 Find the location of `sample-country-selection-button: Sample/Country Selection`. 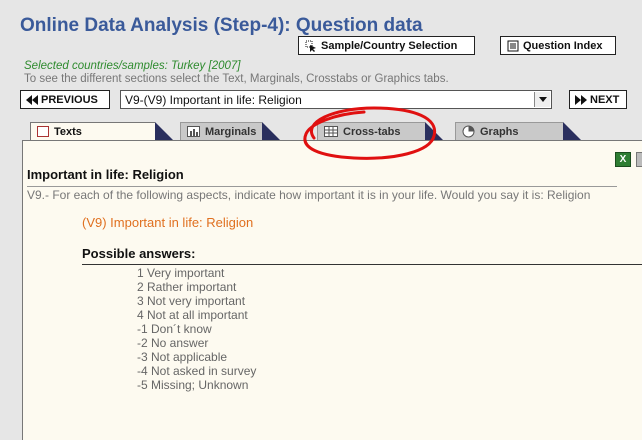

sample-country-selection-button: Sample/Country Selection is located at coordinates (386, 45).